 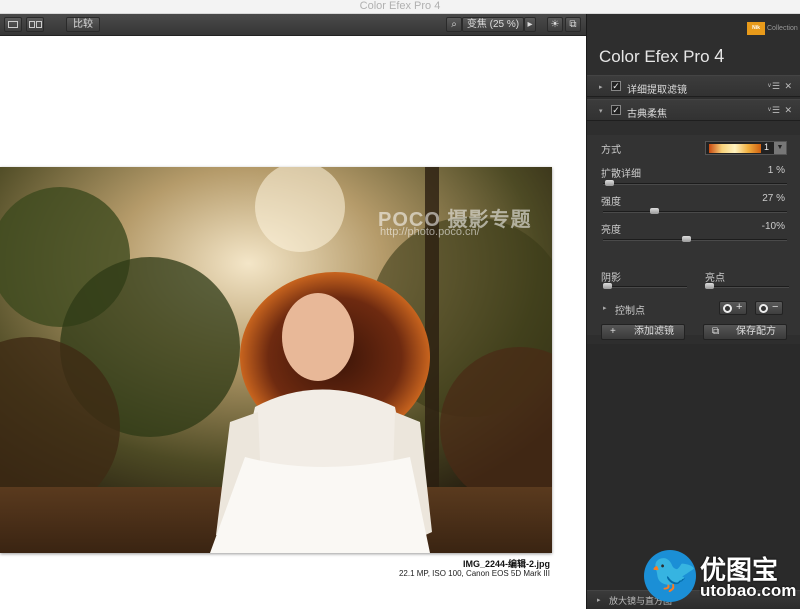 I want to click on save-recipe-button: ⧉ 保存配方, so click(x=745, y=332).